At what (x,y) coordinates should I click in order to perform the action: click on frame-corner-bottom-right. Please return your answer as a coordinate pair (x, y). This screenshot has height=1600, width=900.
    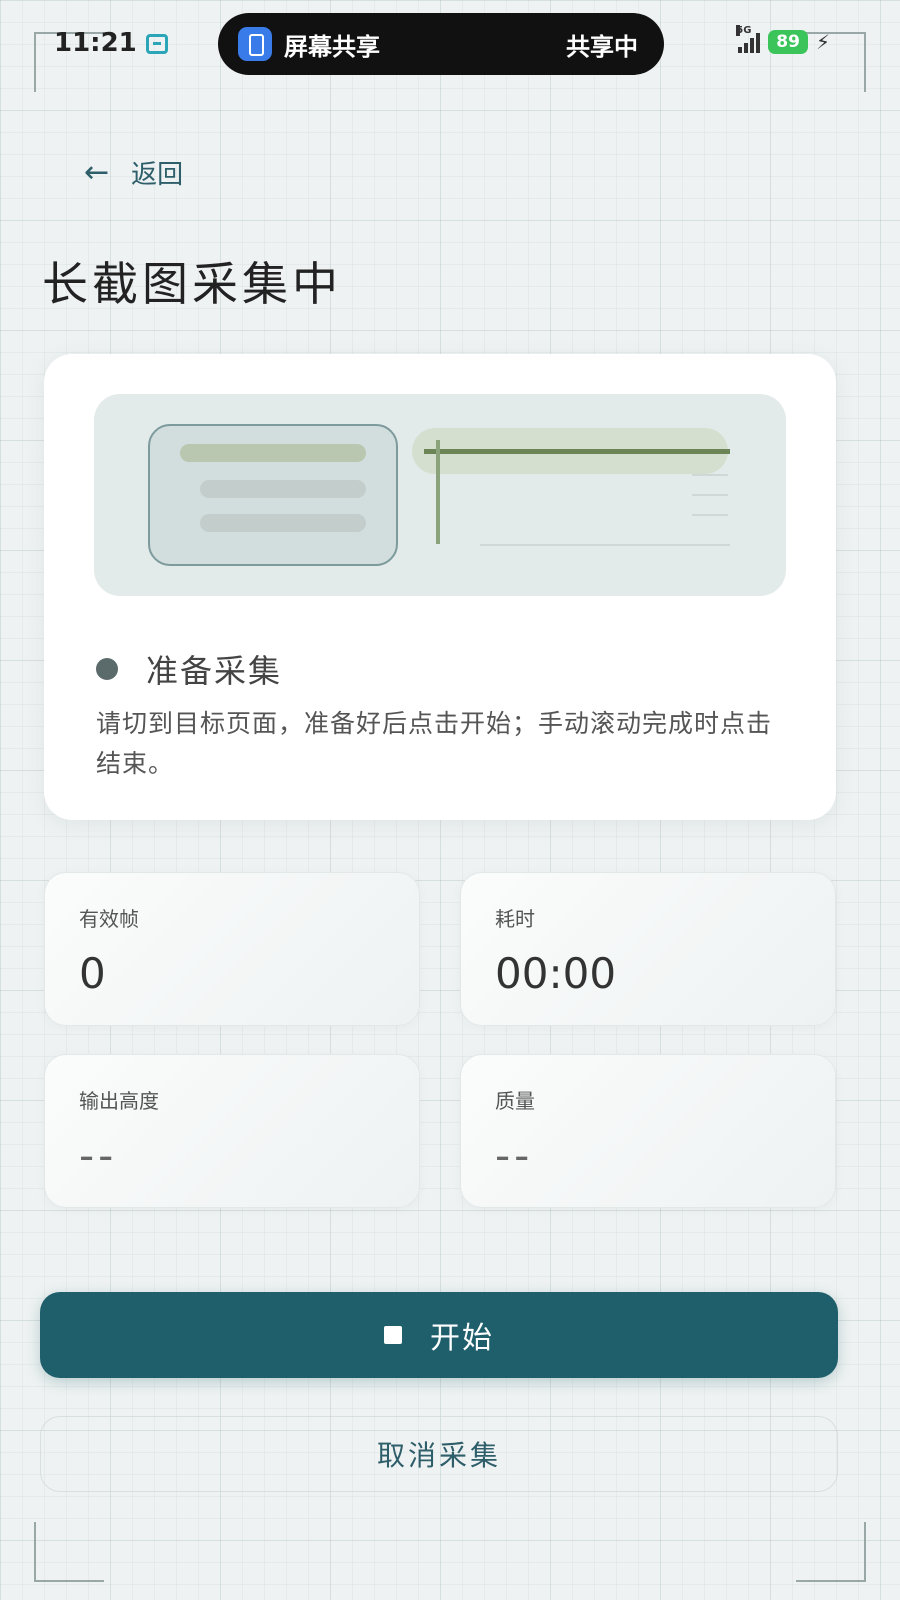
    Looking at the image, I should click on (831, 1552).